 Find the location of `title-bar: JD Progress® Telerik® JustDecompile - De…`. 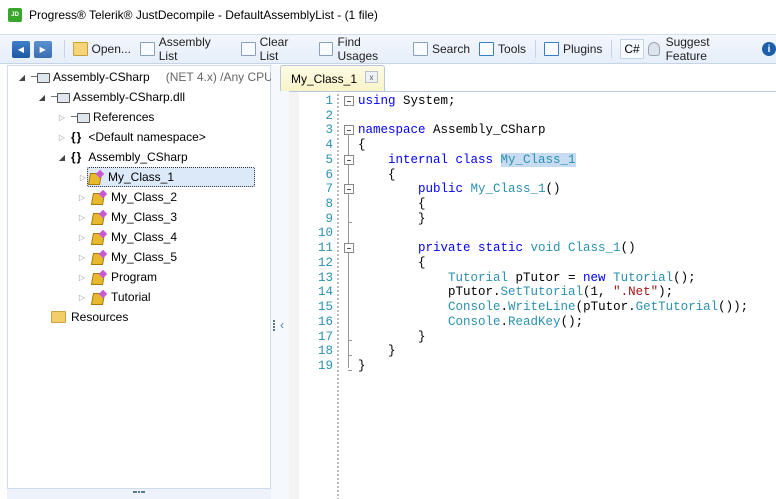

title-bar: JD Progress® Telerik® JustDecompile - De… is located at coordinates (388, 15).